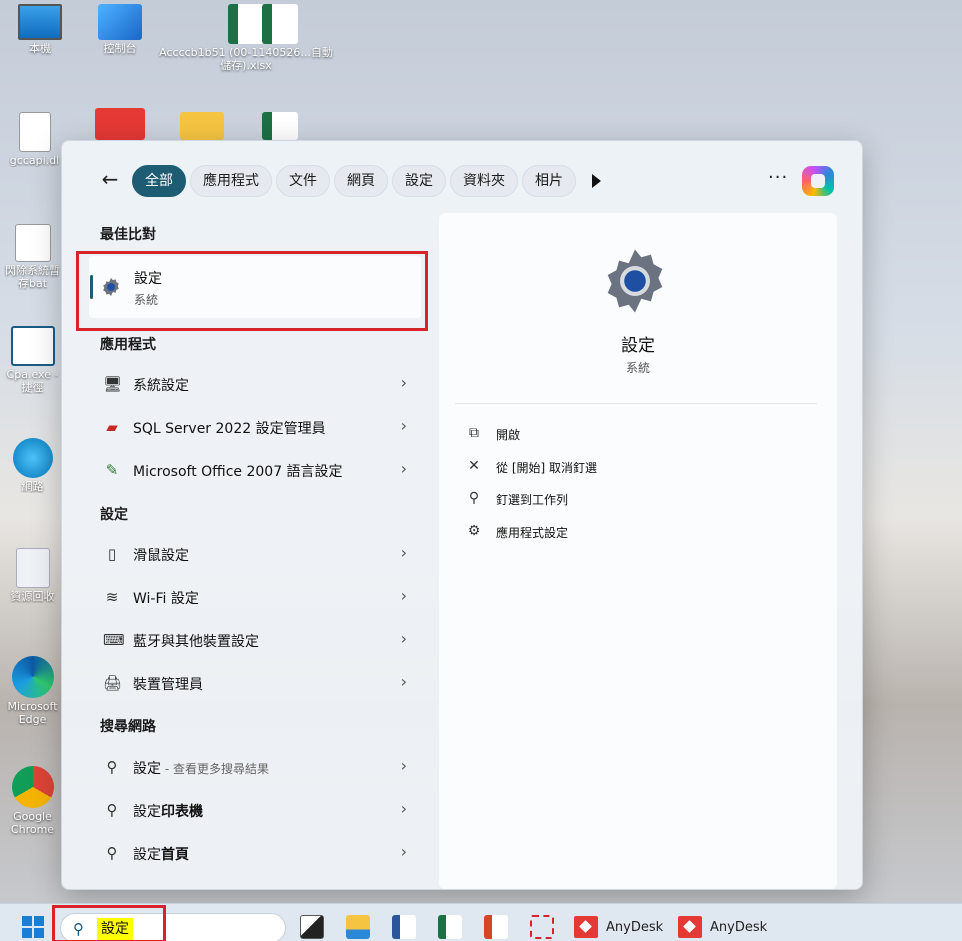  What do you see at coordinates (32, 787) in the screenshot?
I see `chrome-icon` at bounding box center [32, 787].